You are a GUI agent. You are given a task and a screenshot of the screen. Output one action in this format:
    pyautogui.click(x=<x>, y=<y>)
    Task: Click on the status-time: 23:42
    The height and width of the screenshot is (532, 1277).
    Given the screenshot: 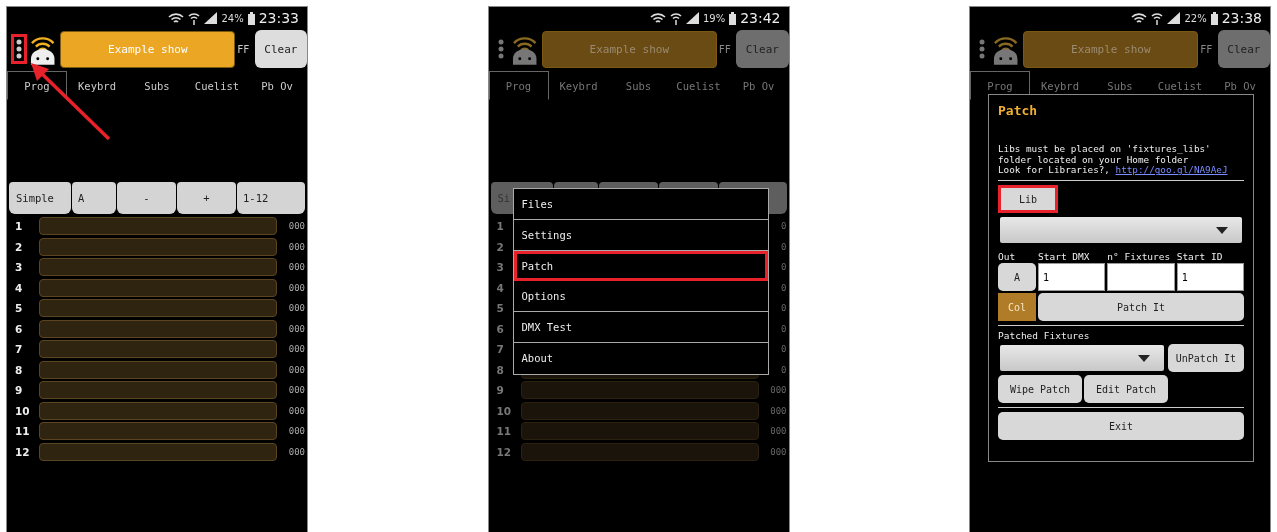 What is the action you would take?
    pyautogui.click(x=760, y=18)
    